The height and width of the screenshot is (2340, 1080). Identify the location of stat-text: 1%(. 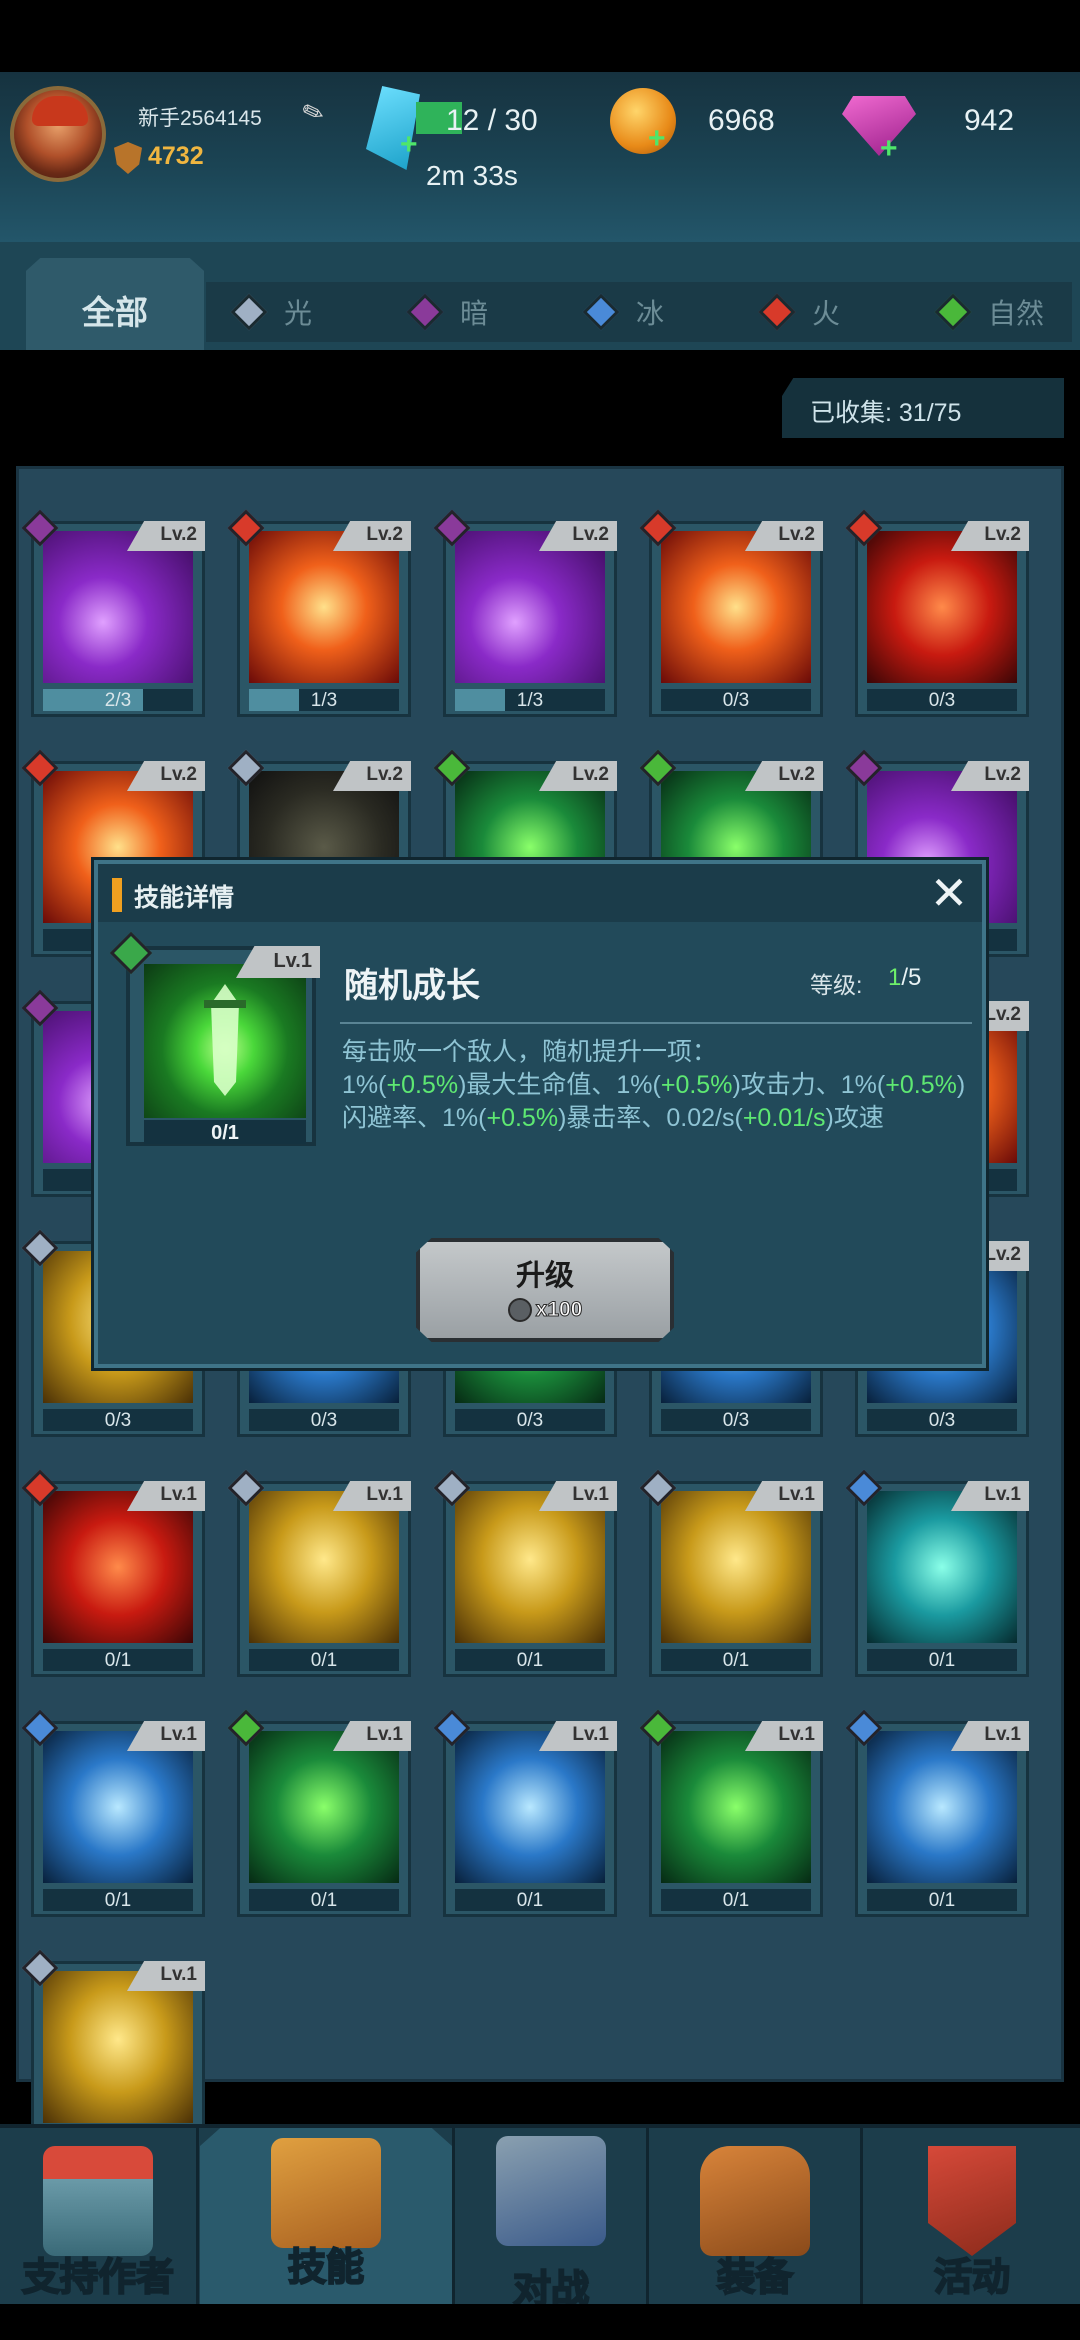
(364, 1085).